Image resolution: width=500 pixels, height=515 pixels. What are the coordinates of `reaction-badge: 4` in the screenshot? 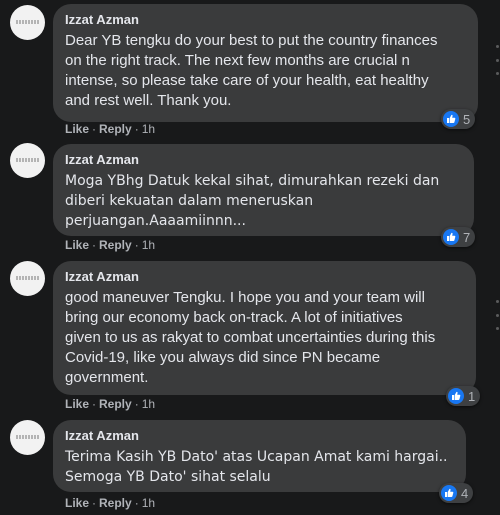 It's located at (456, 493).